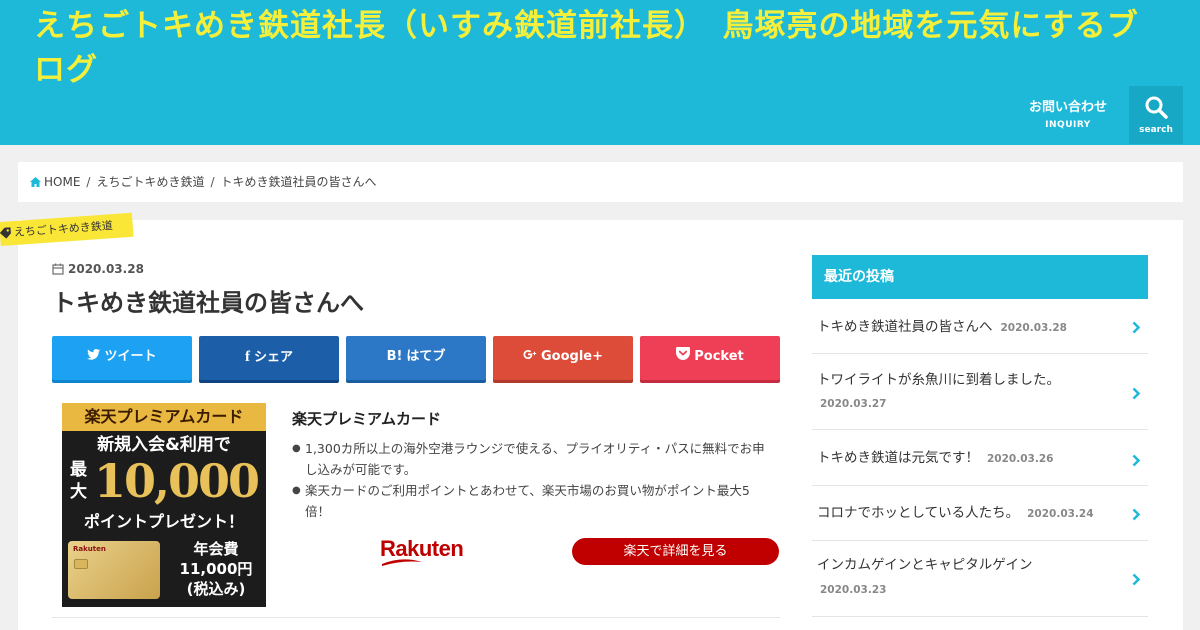  I want to click on recent-post-date: 2020.03.28, so click(1033, 328).